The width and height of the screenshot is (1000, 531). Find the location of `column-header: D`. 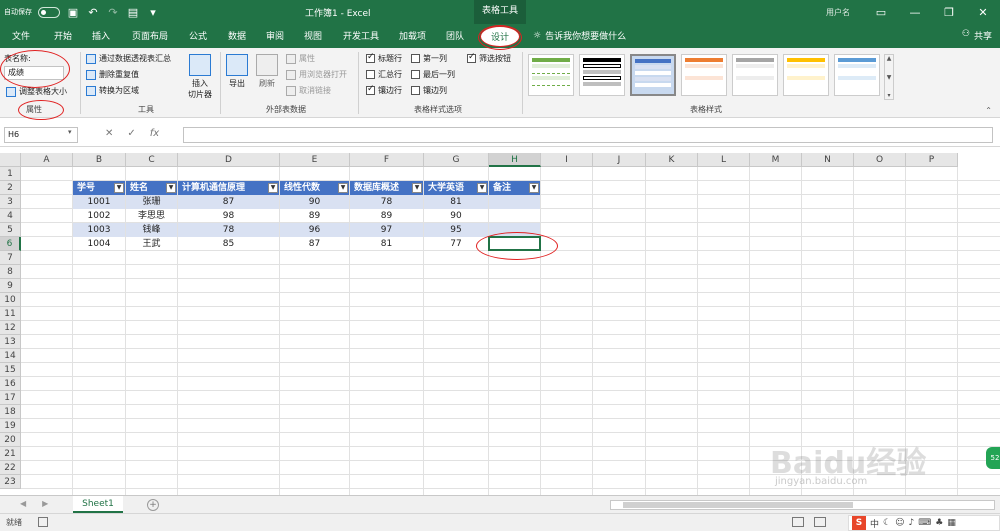

column-header: D is located at coordinates (229, 160).